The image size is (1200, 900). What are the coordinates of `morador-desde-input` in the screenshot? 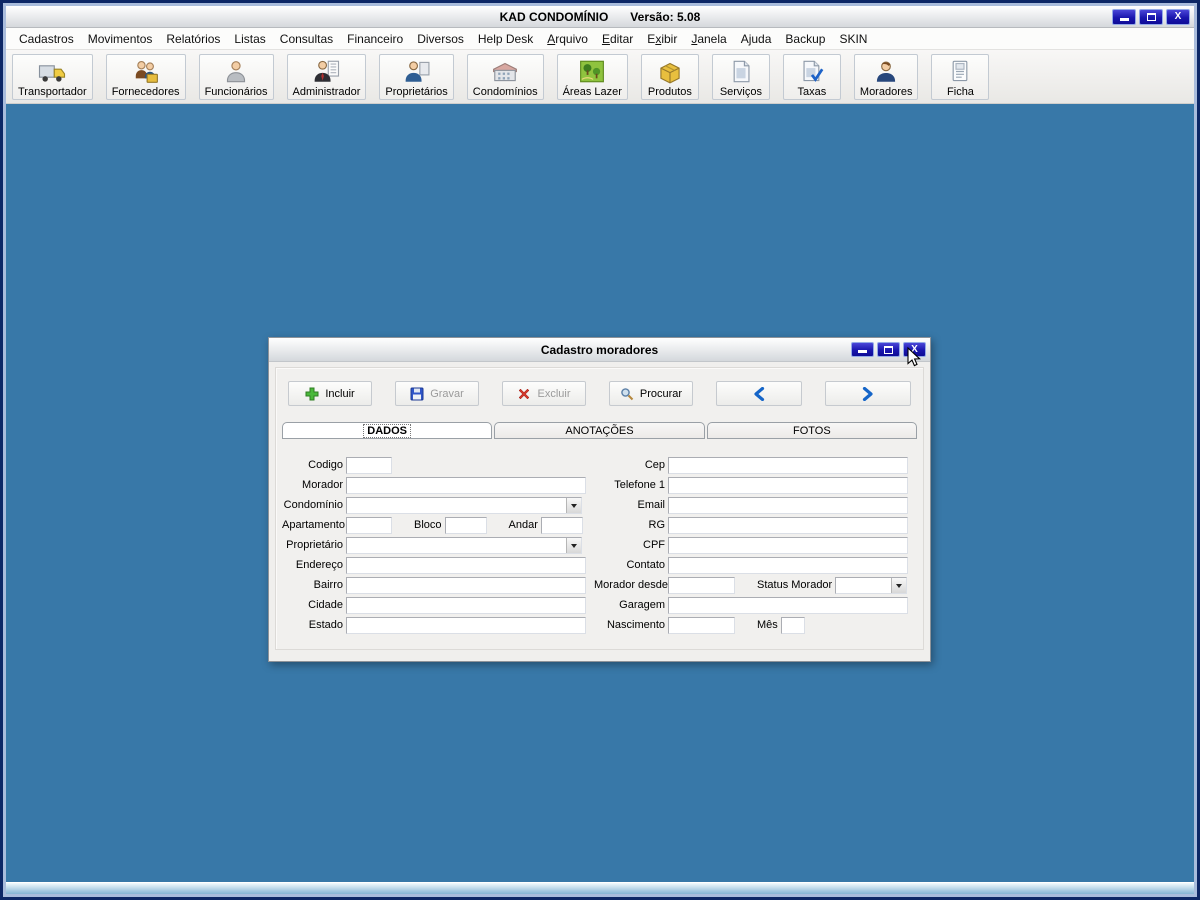 It's located at (702, 585).